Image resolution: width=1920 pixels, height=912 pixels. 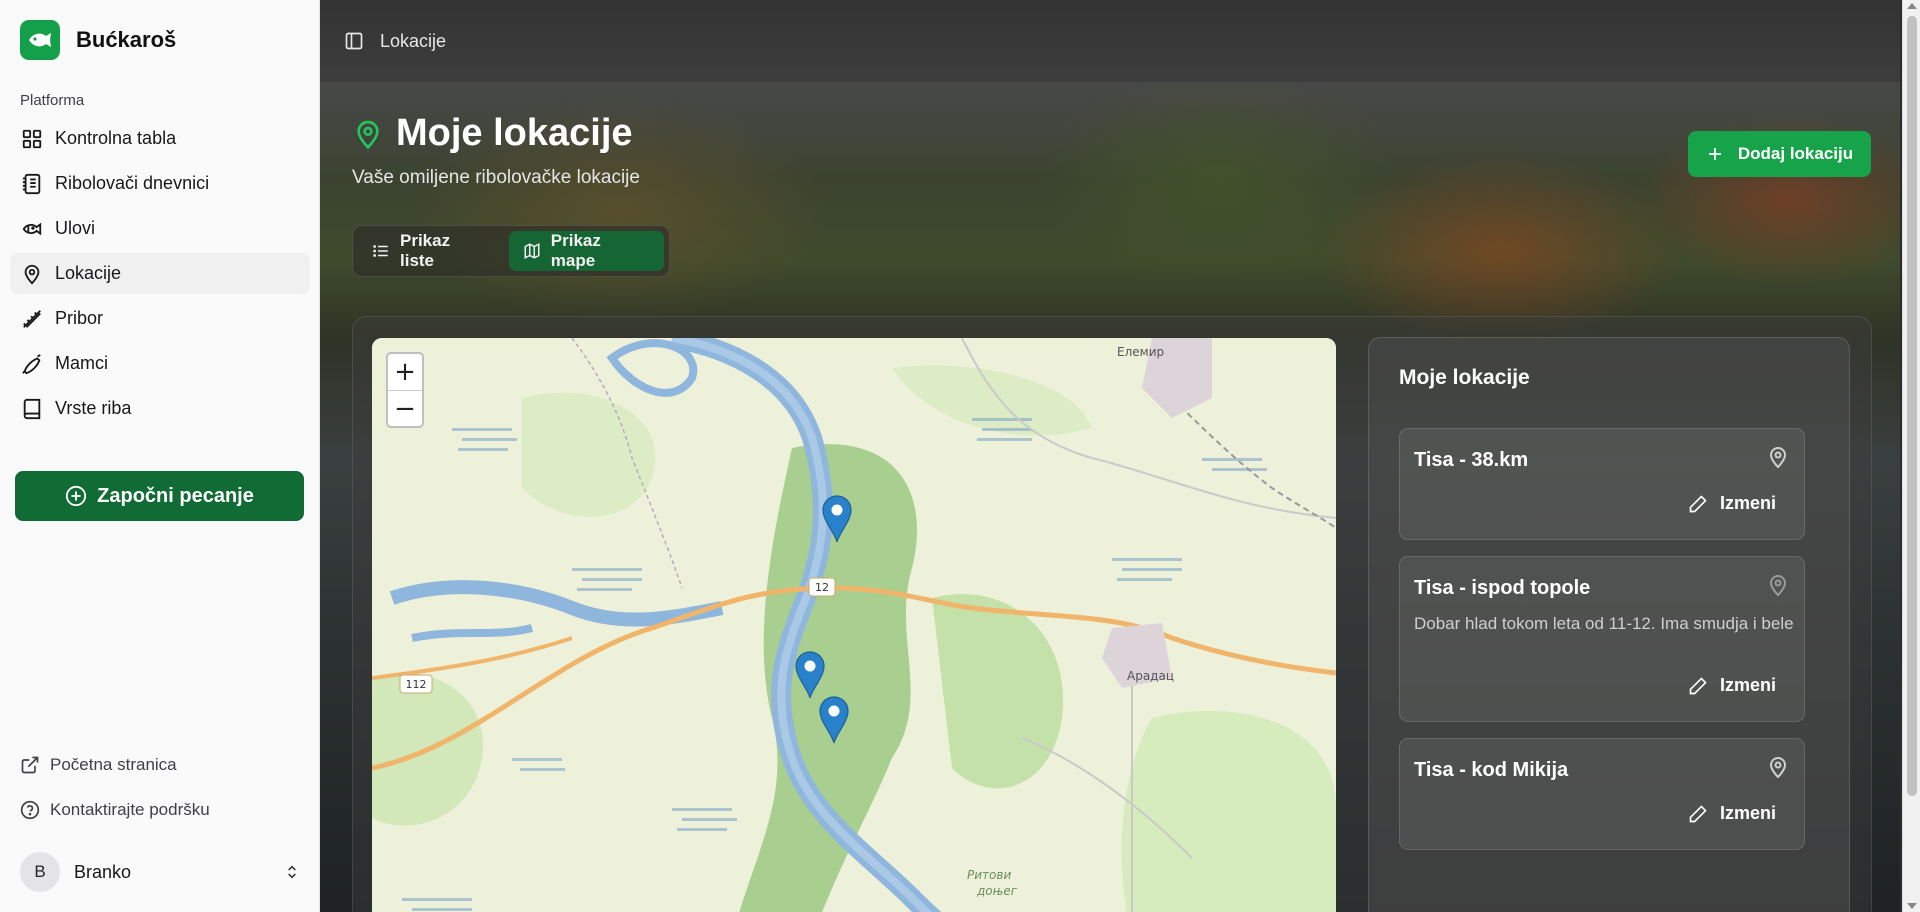 What do you see at coordinates (52, 100) in the screenshot?
I see `section-label: Platforma` at bounding box center [52, 100].